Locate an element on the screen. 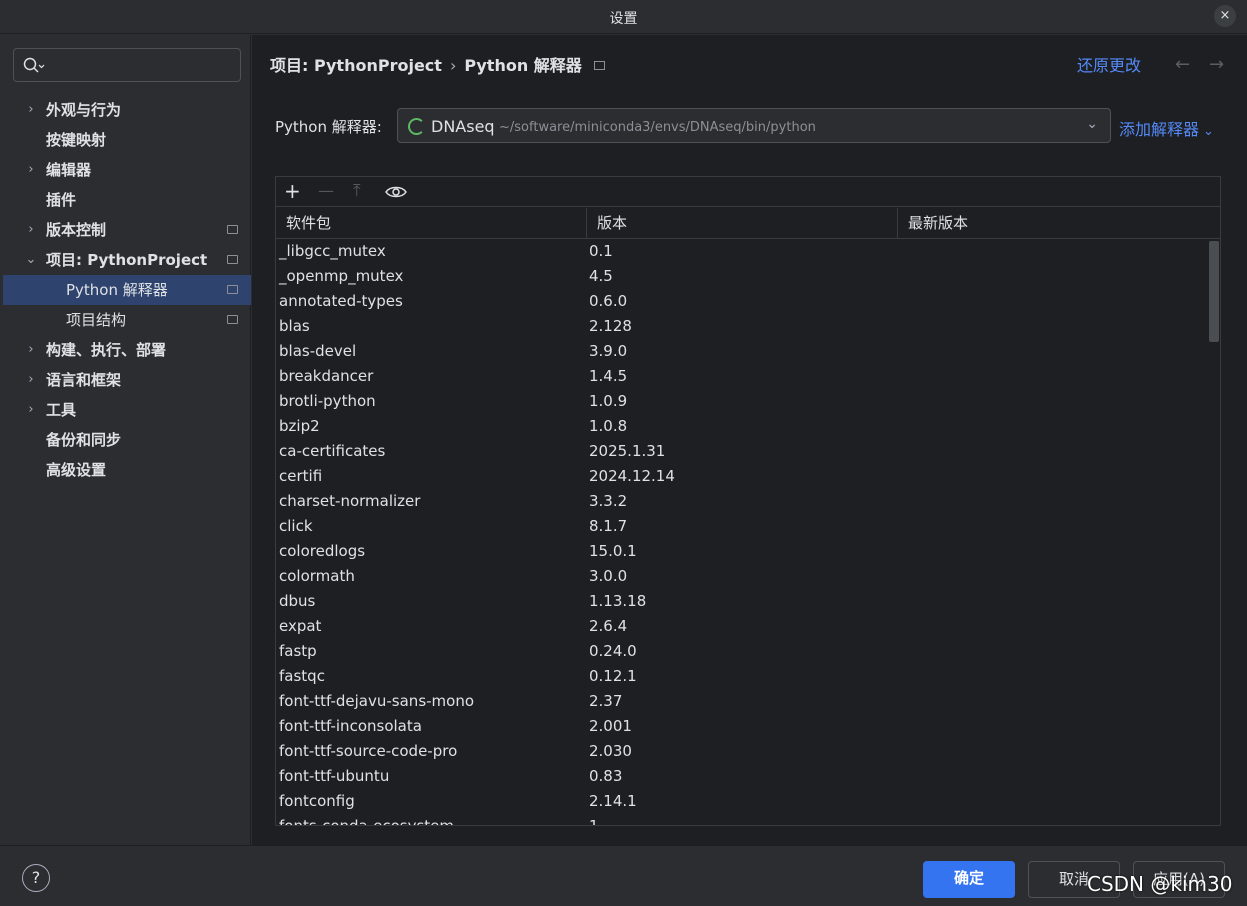 Image resolution: width=1247 pixels, height=906 pixels. package-name-cell: ca-certificates is located at coordinates (332, 451).